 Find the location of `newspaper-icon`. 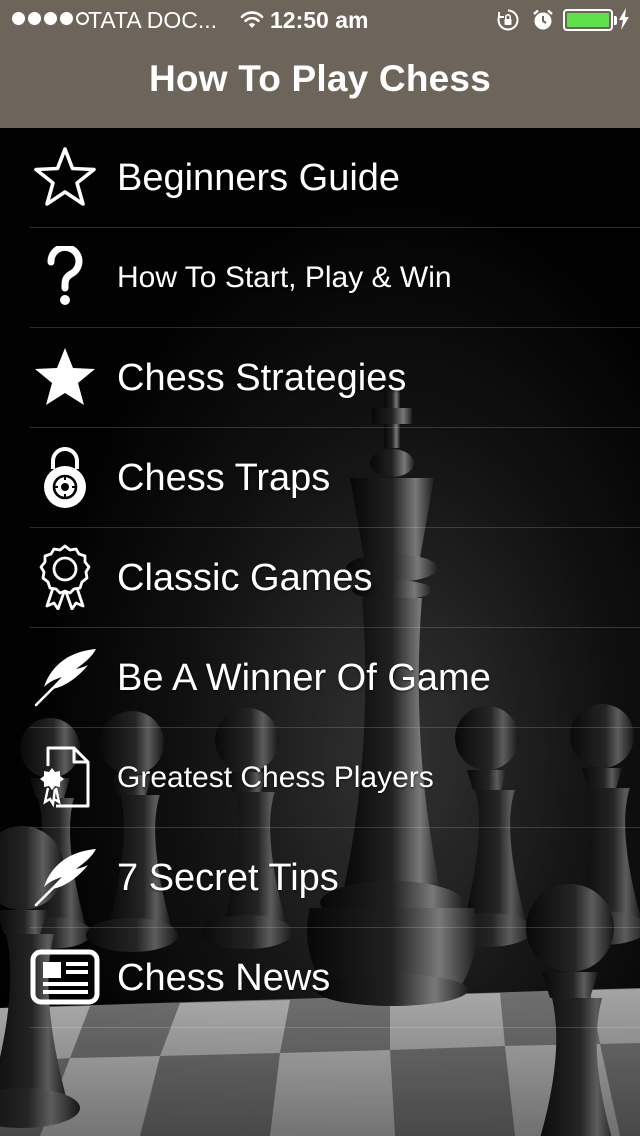

newspaper-icon is located at coordinates (65, 977).